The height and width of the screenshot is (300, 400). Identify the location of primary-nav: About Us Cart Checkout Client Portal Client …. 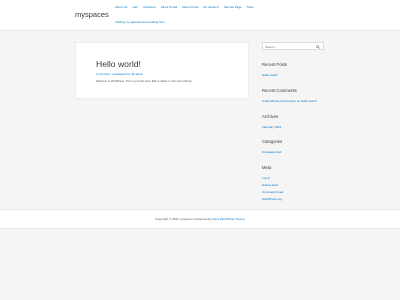
(187, 14).